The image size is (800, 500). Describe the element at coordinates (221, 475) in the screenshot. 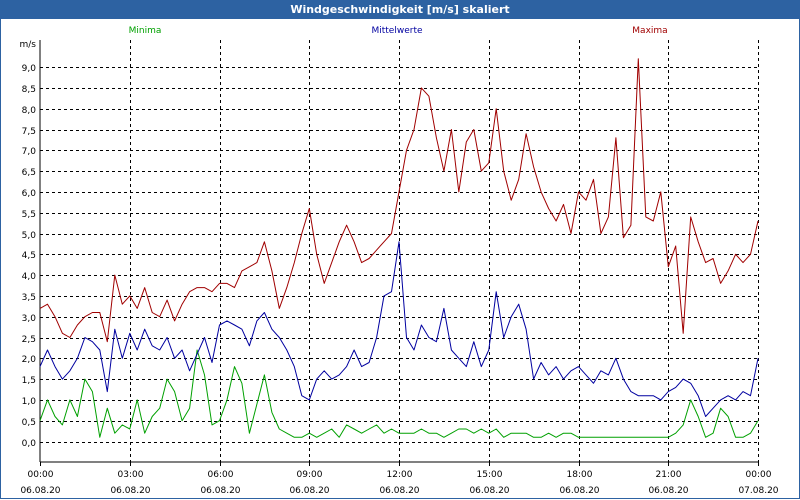

I see `x-tick-time-label: 06:00` at that location.